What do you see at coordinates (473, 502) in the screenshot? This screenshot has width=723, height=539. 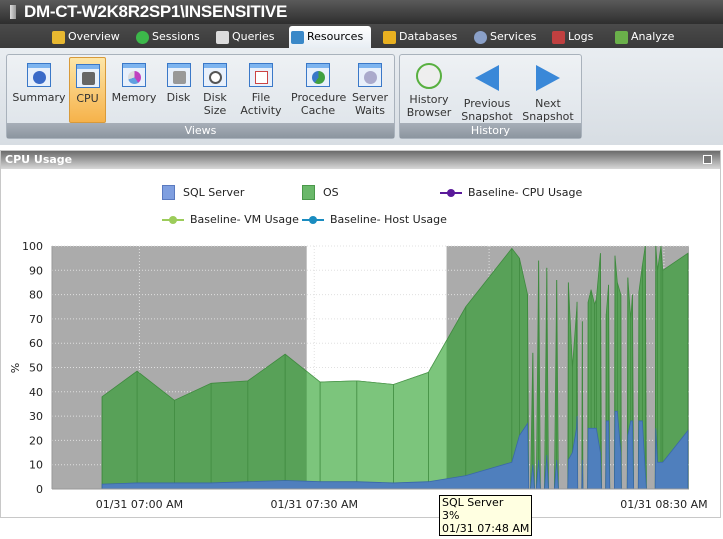 I see `tooltip-series: SQL Server` at bounding box center [473, 502].